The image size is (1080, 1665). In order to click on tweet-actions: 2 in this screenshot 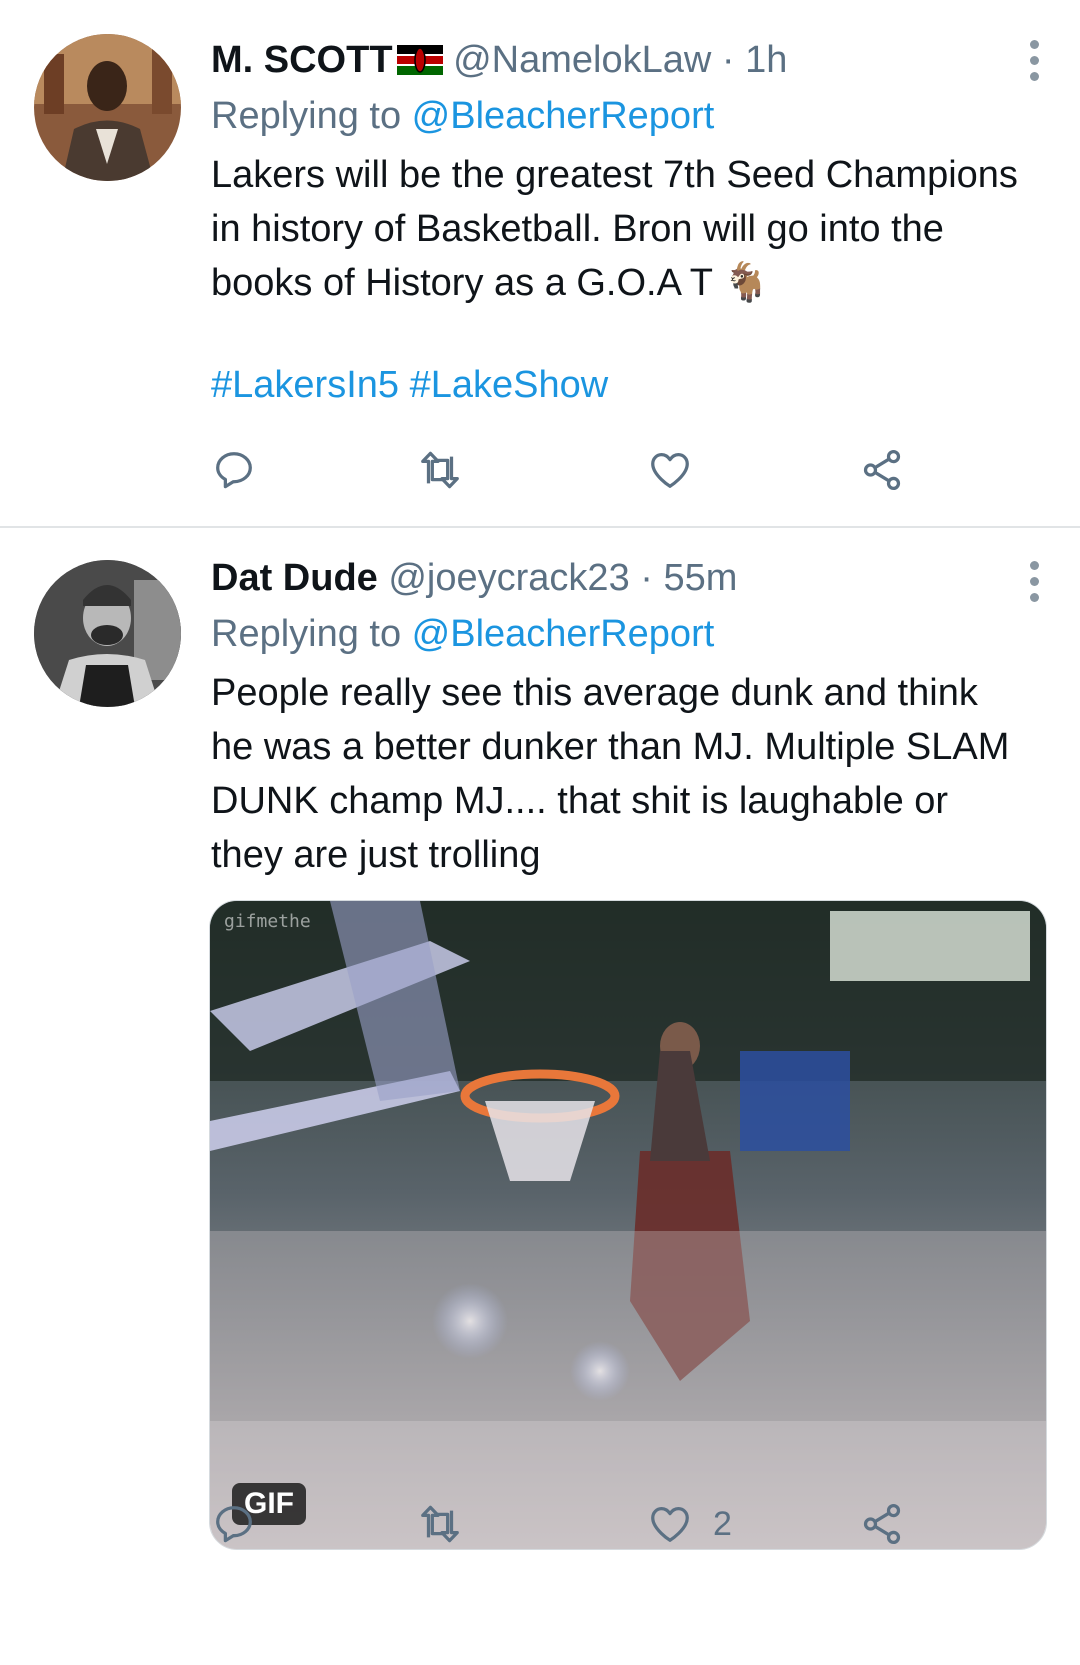, I will do `click(561, 1524)`.